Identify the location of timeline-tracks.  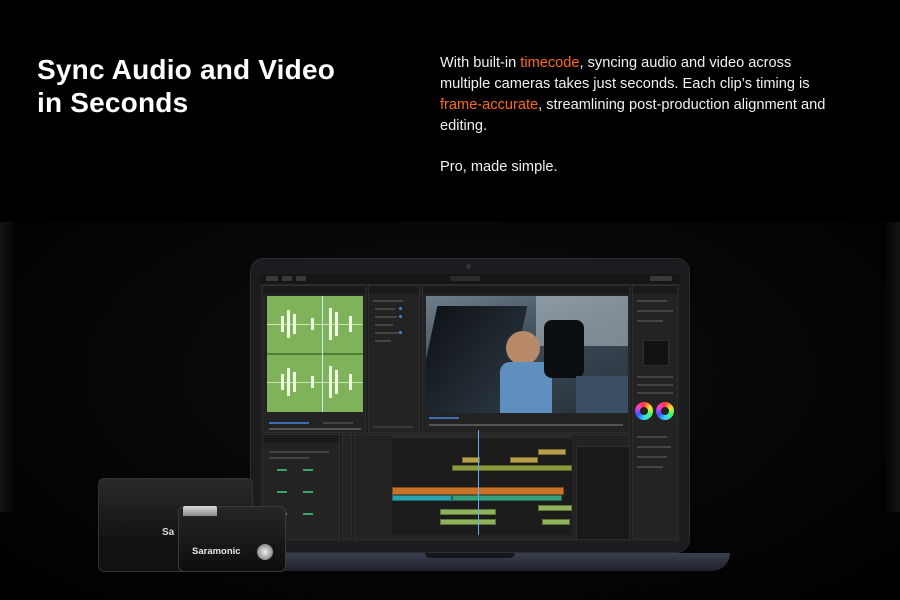
(482, 487).